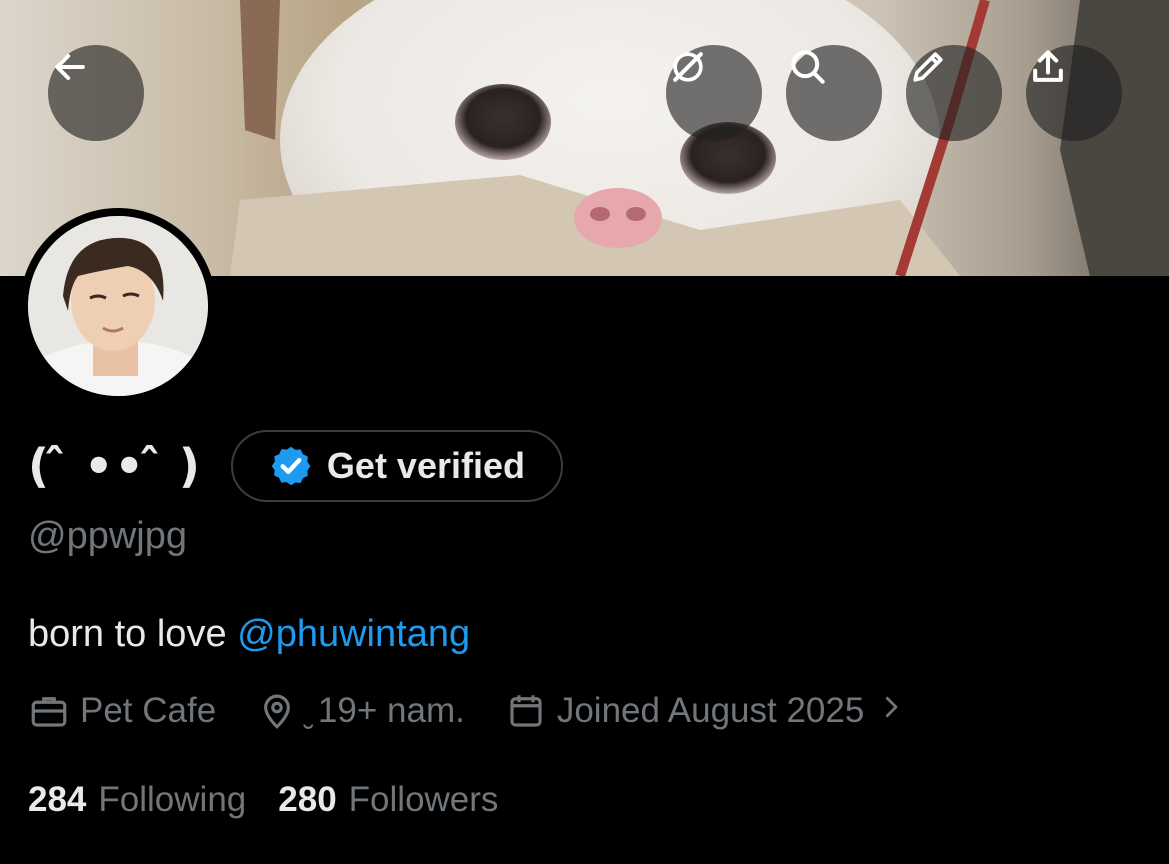  What do you see at coordinates (688, 67) in the screenshot?
I see `grok-icon` at bounding box center [688, 67].